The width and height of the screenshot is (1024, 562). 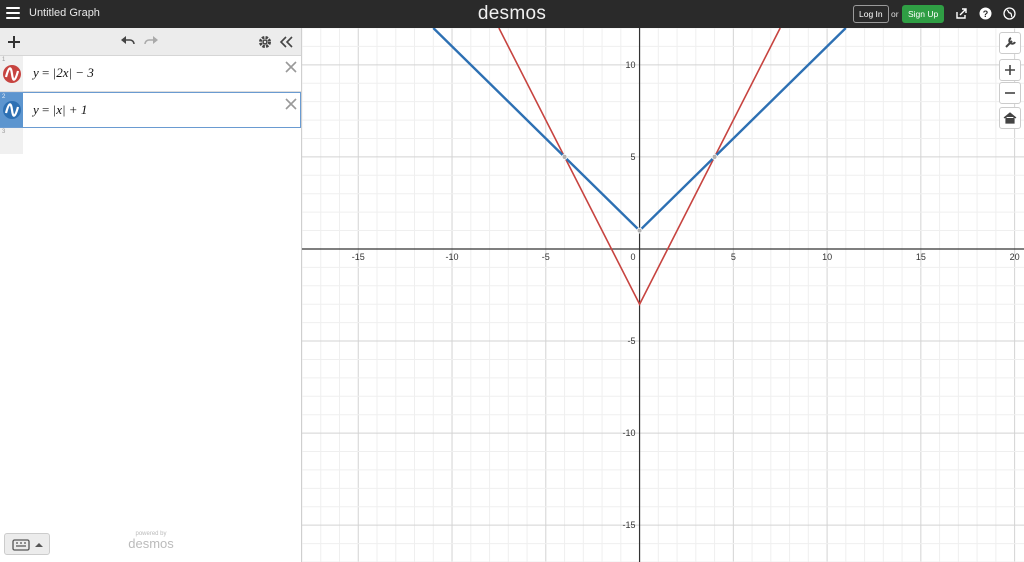 What do you see at coordinates (733, 257) in the screenshot?
I see `x-tick-label: 5` at bounding box center [733, 257].